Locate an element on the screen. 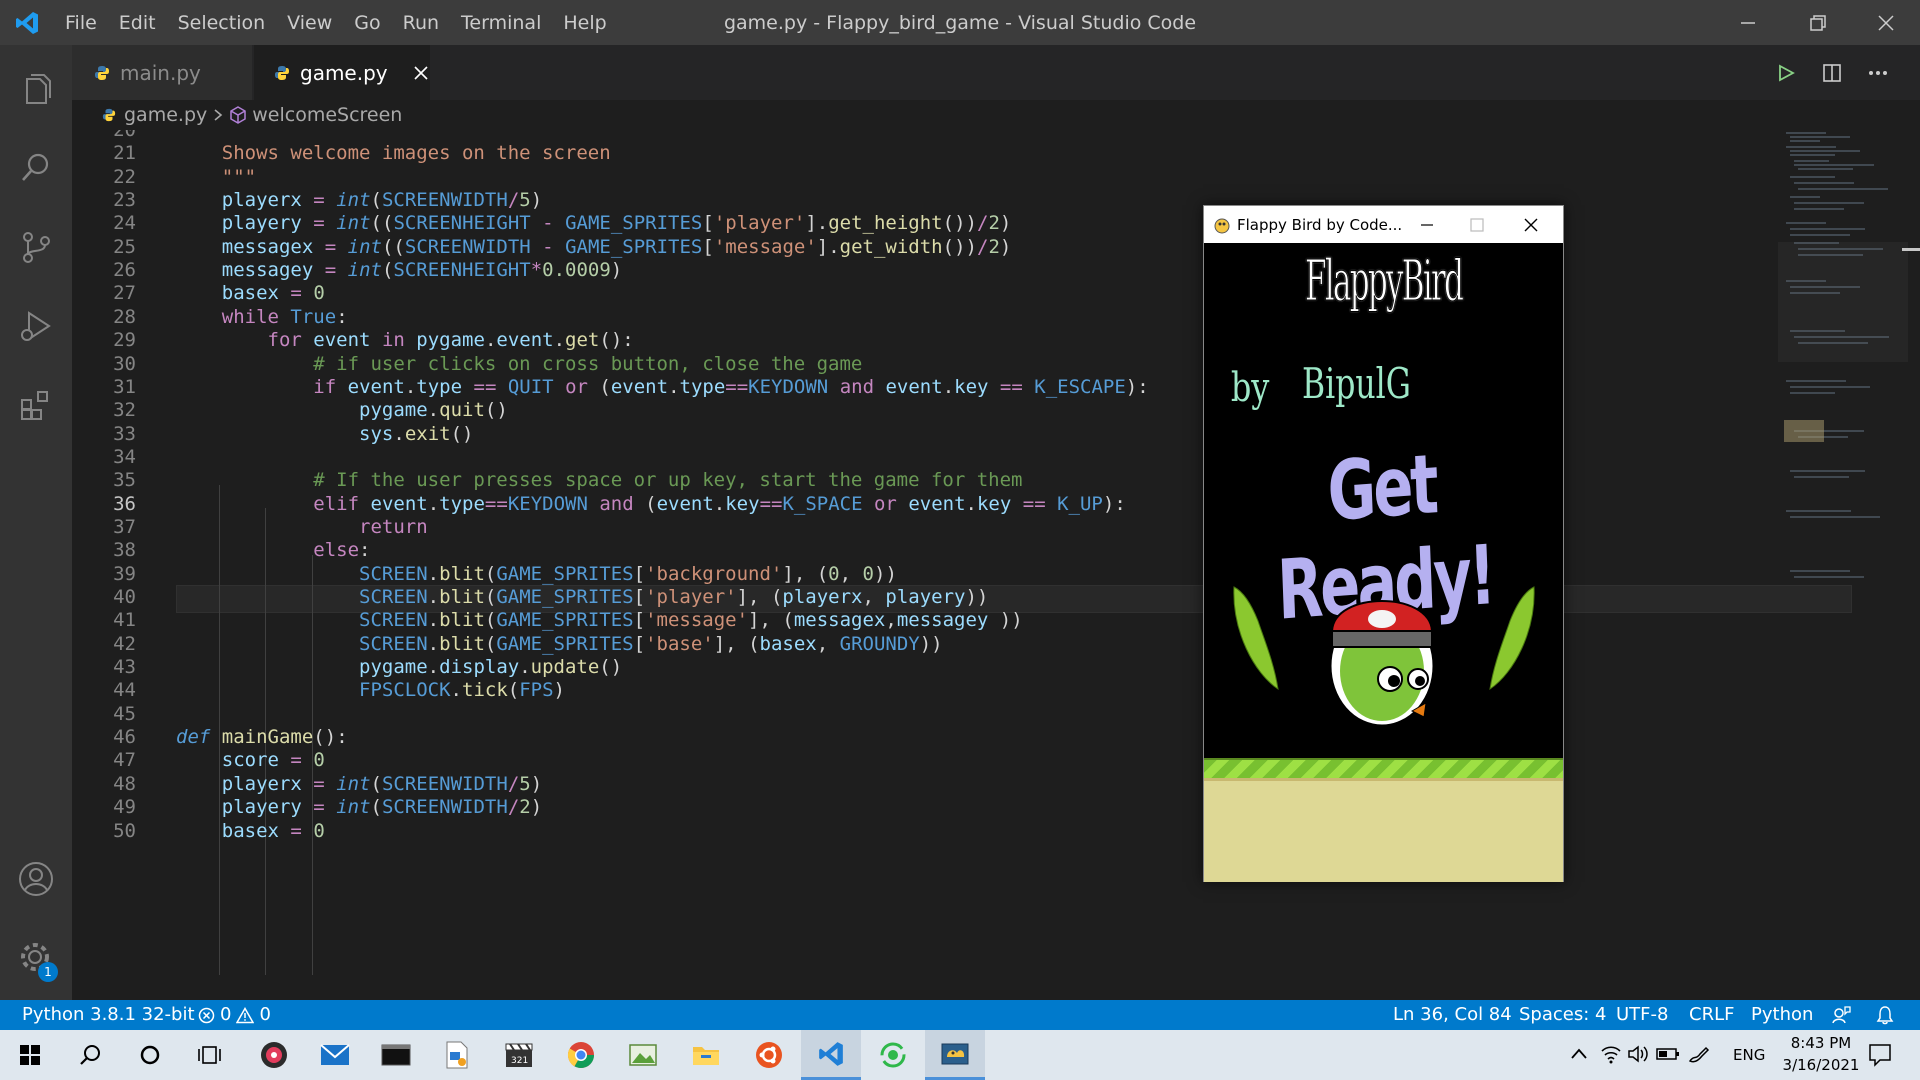 The height and width of the screenshot is (1080, 1920). author-label: BipulG is located at coordinates (1356, 383).